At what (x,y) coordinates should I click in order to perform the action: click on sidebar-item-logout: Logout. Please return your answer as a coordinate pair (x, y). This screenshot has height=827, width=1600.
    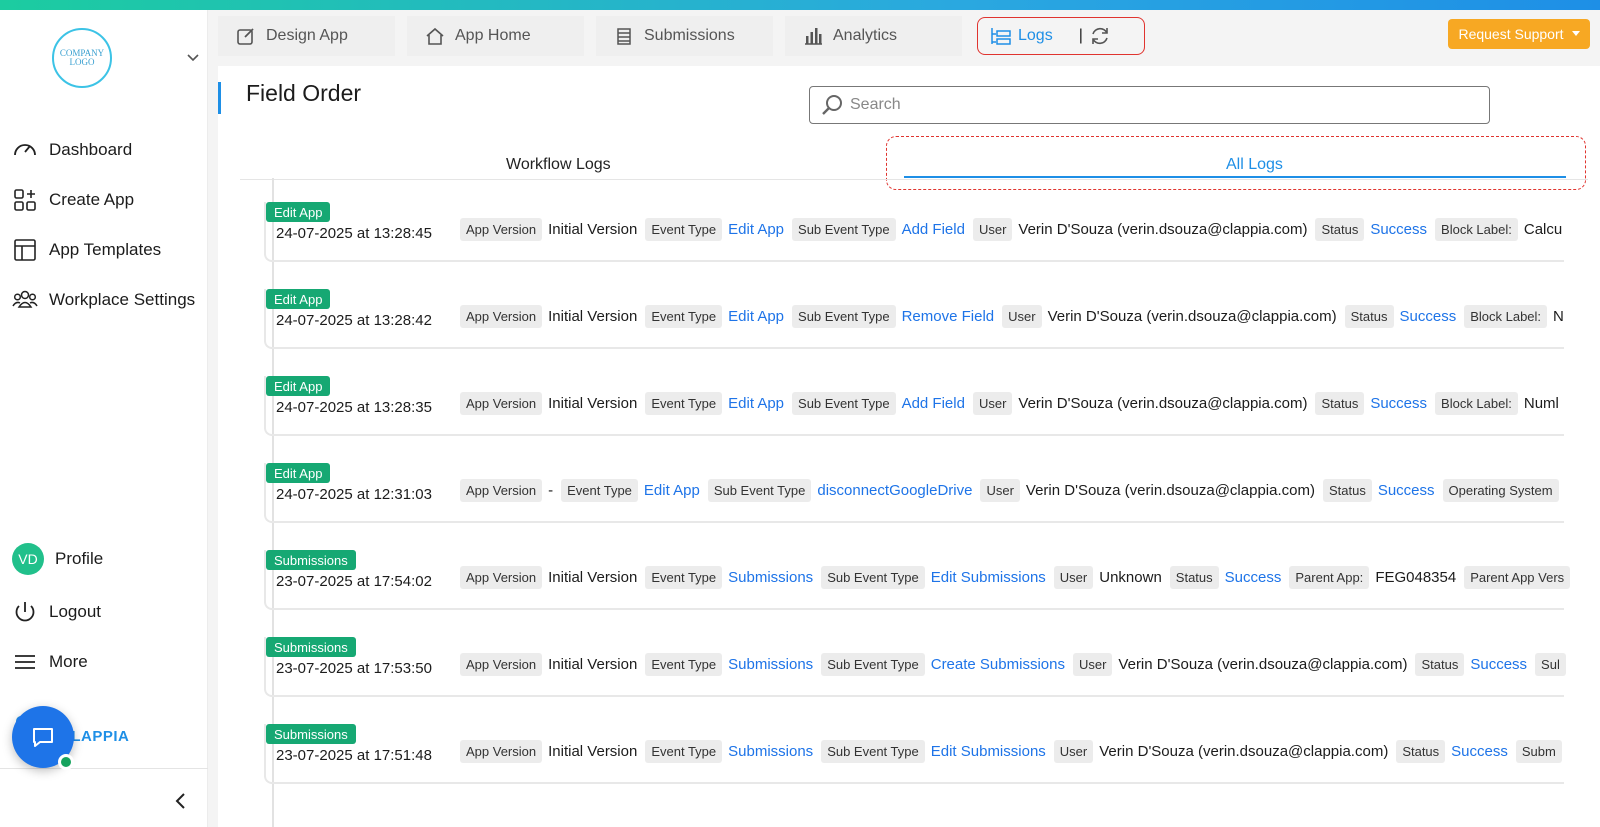
    Looking at the image, I should click on (56, 612).